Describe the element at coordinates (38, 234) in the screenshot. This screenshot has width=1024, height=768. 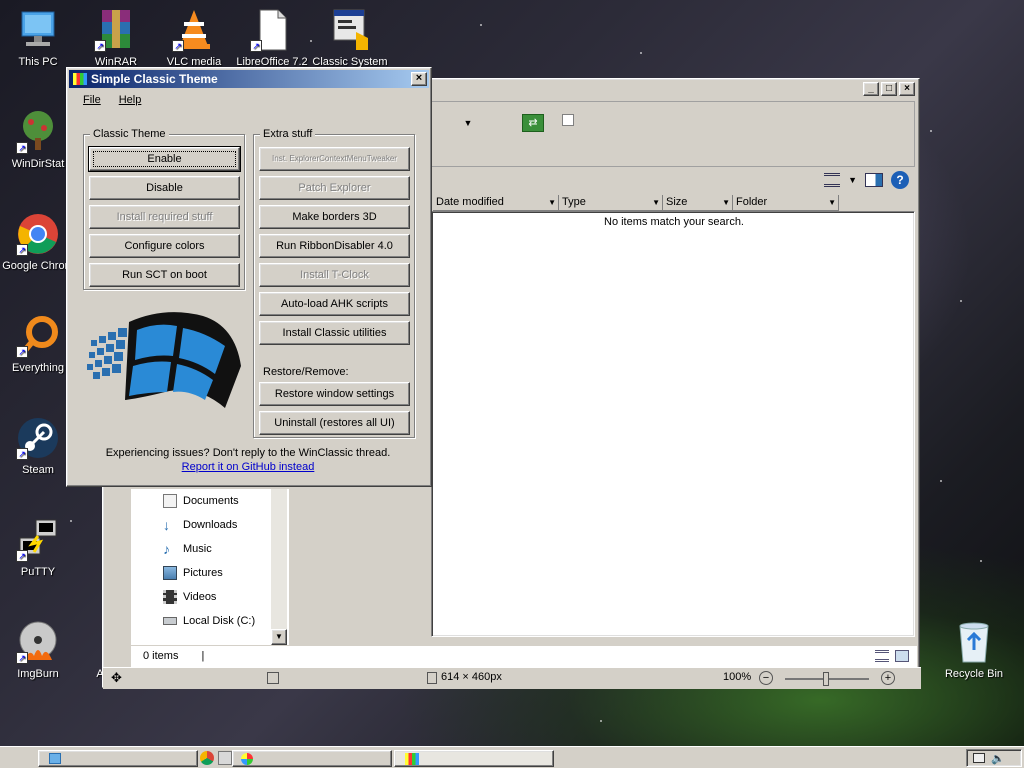
I see `chrome-icon: ↗` at that location.